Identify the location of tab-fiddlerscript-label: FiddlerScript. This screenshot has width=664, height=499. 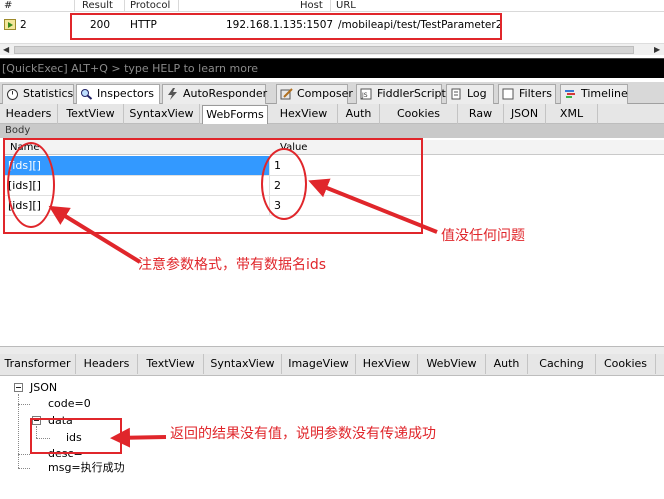
(411, 93).